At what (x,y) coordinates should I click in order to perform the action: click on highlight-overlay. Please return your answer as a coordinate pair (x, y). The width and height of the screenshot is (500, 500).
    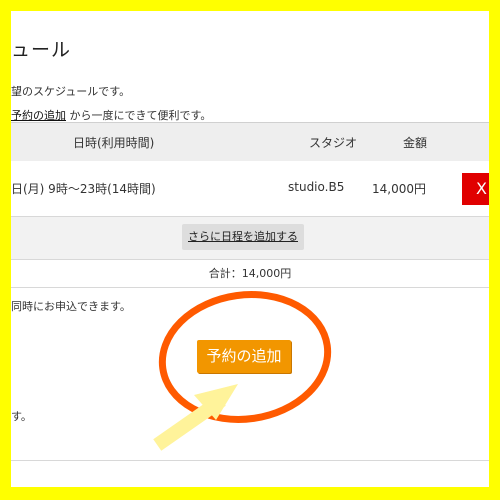
    Looking at the image, I should click on (242, 371).